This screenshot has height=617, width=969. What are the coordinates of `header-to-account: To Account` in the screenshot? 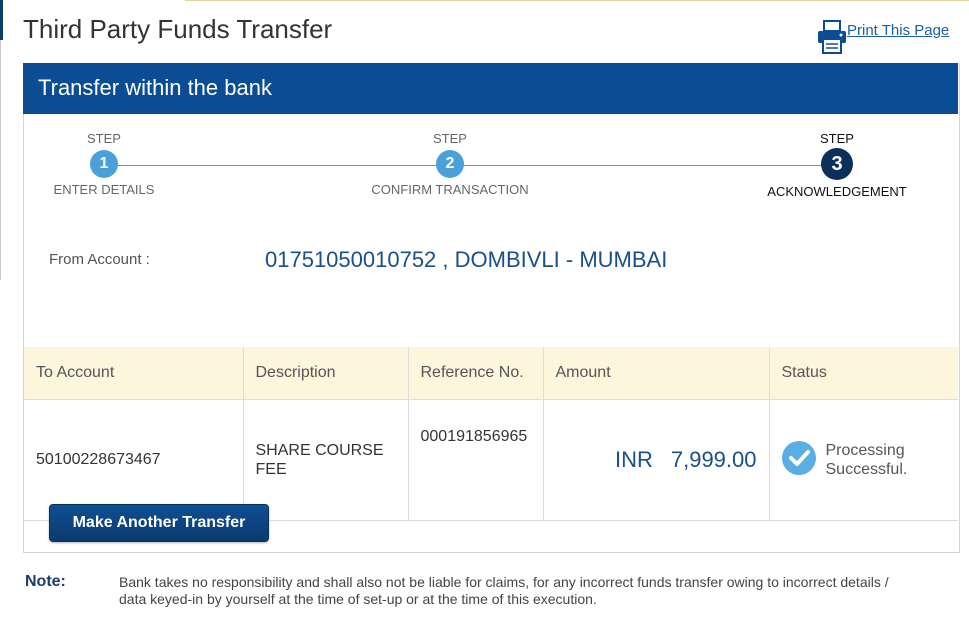 It's located at (134, 373).